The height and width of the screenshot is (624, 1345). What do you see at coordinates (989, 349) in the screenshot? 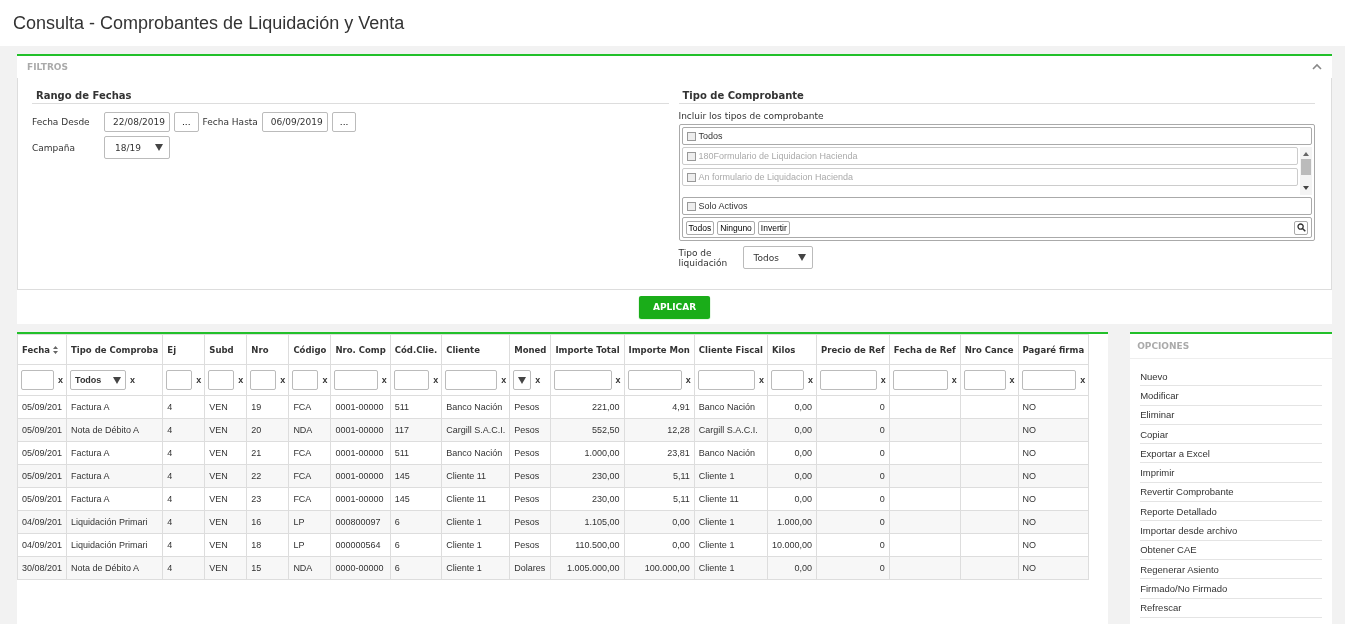
I see `column-header: Nro Cance` at bounding box center [989, 349].